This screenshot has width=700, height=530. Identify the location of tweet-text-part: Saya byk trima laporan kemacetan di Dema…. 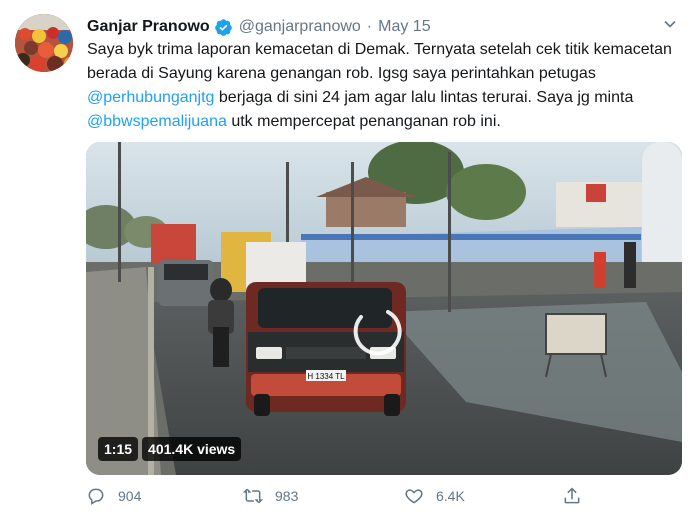
(379, 61).